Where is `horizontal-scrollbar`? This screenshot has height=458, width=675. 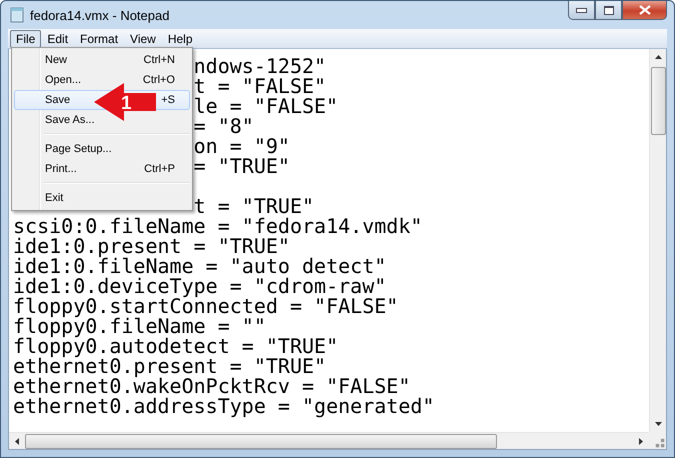
horizontal-scrollbar is located at coordinates (329, 440).